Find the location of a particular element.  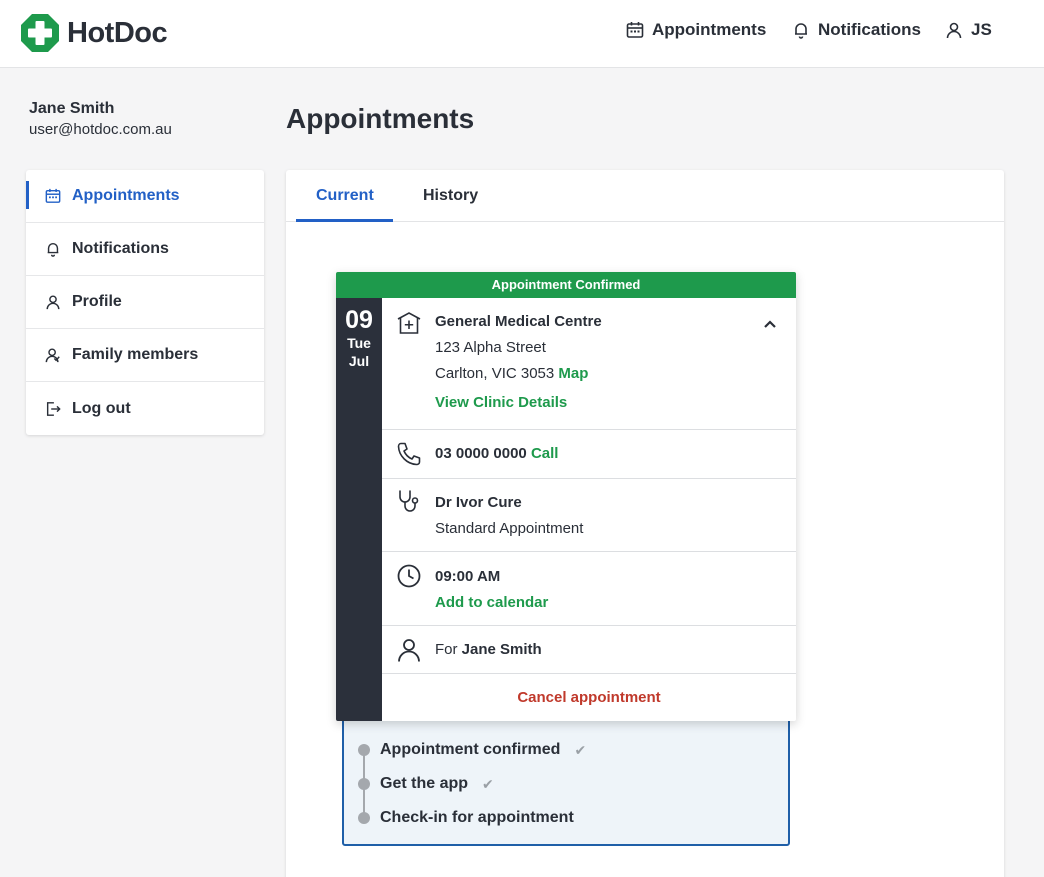

time-section: 09:00 AM Add to calendar is located at coordinates (589, 589).